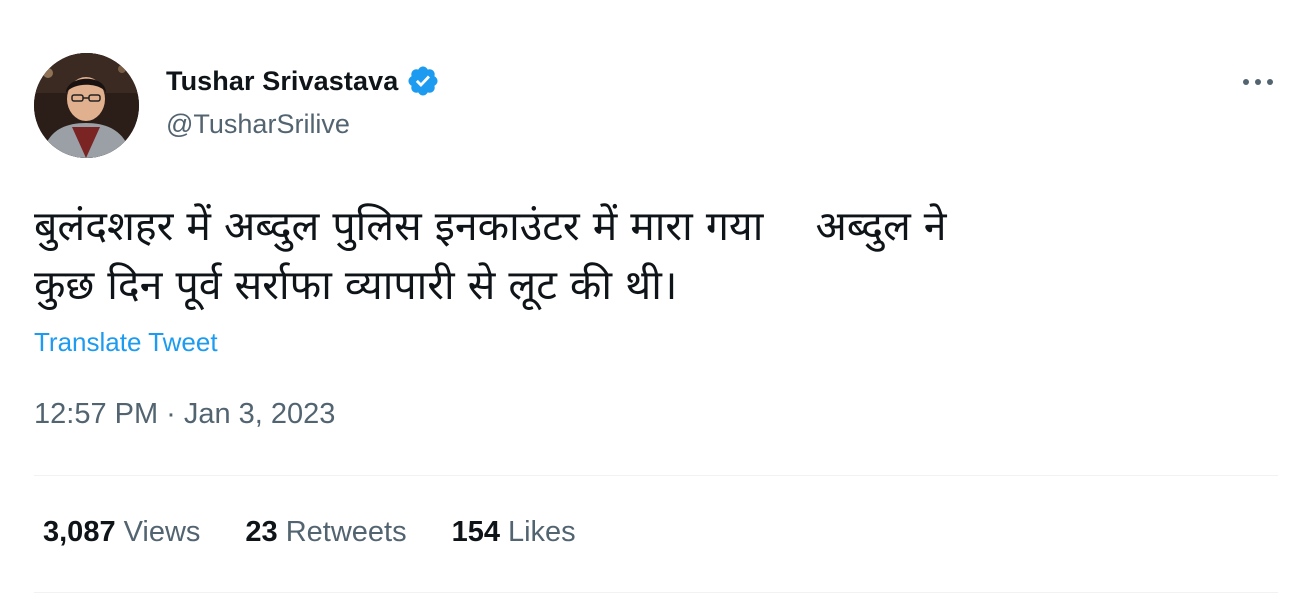 Image resolution: width=1311 pixels, height=596 pixels. I want to click on tweet-stats: 3,087 Views 23 Retweets 154 Likes, so click(332, 532).